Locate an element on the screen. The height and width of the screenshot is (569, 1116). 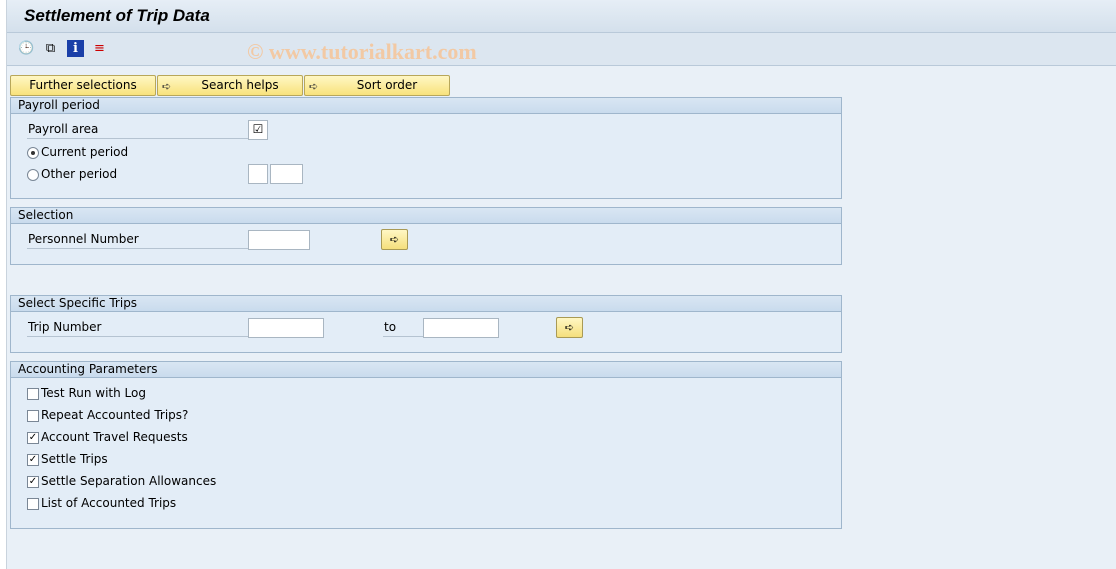
personnel-number-input is located at coordinates (279, 240).